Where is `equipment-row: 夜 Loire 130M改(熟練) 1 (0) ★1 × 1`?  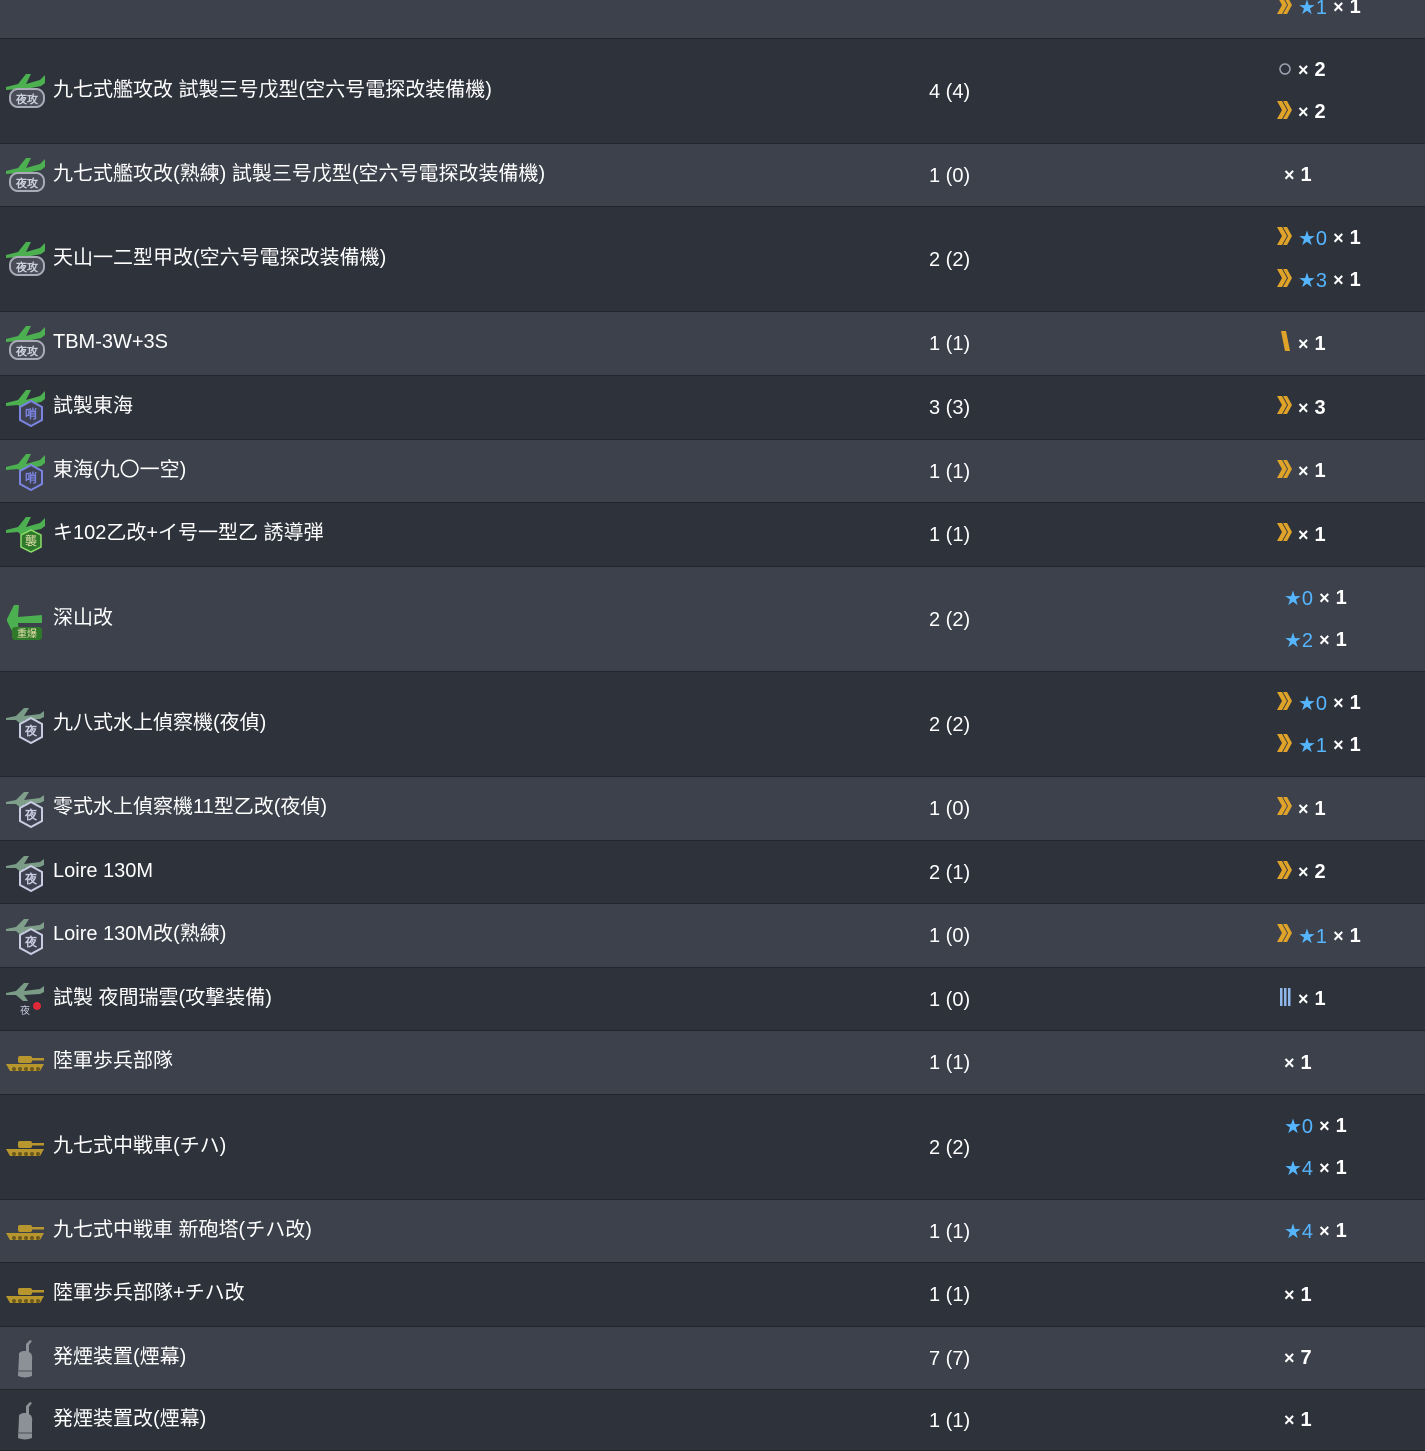 equipment-row: 夜 Loire 130M改(熟練) 1 (0) ★1 × 1 is located at coordinates (712, 936).